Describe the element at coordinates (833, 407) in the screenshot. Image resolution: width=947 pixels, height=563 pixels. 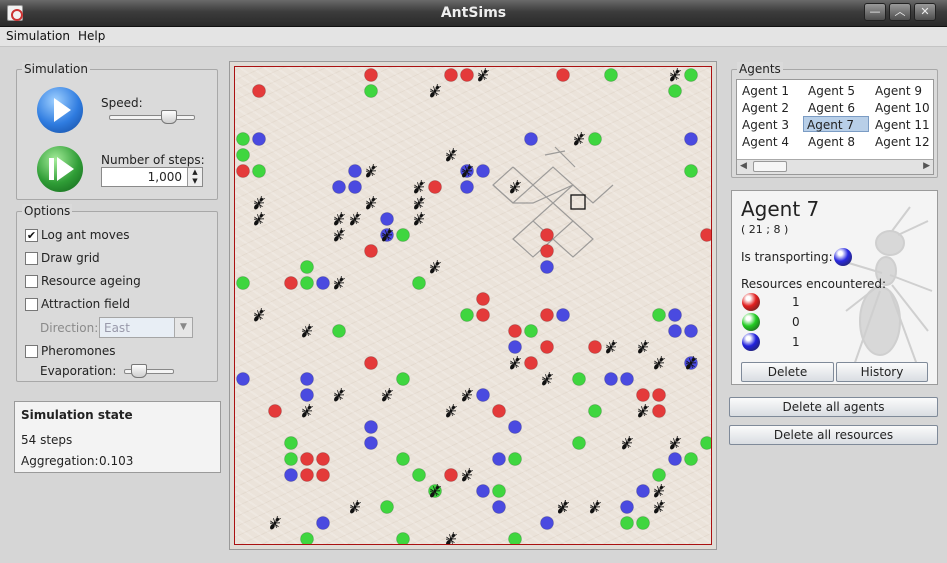
I see `delete-all-agents-button: Delete all agents` at that location.